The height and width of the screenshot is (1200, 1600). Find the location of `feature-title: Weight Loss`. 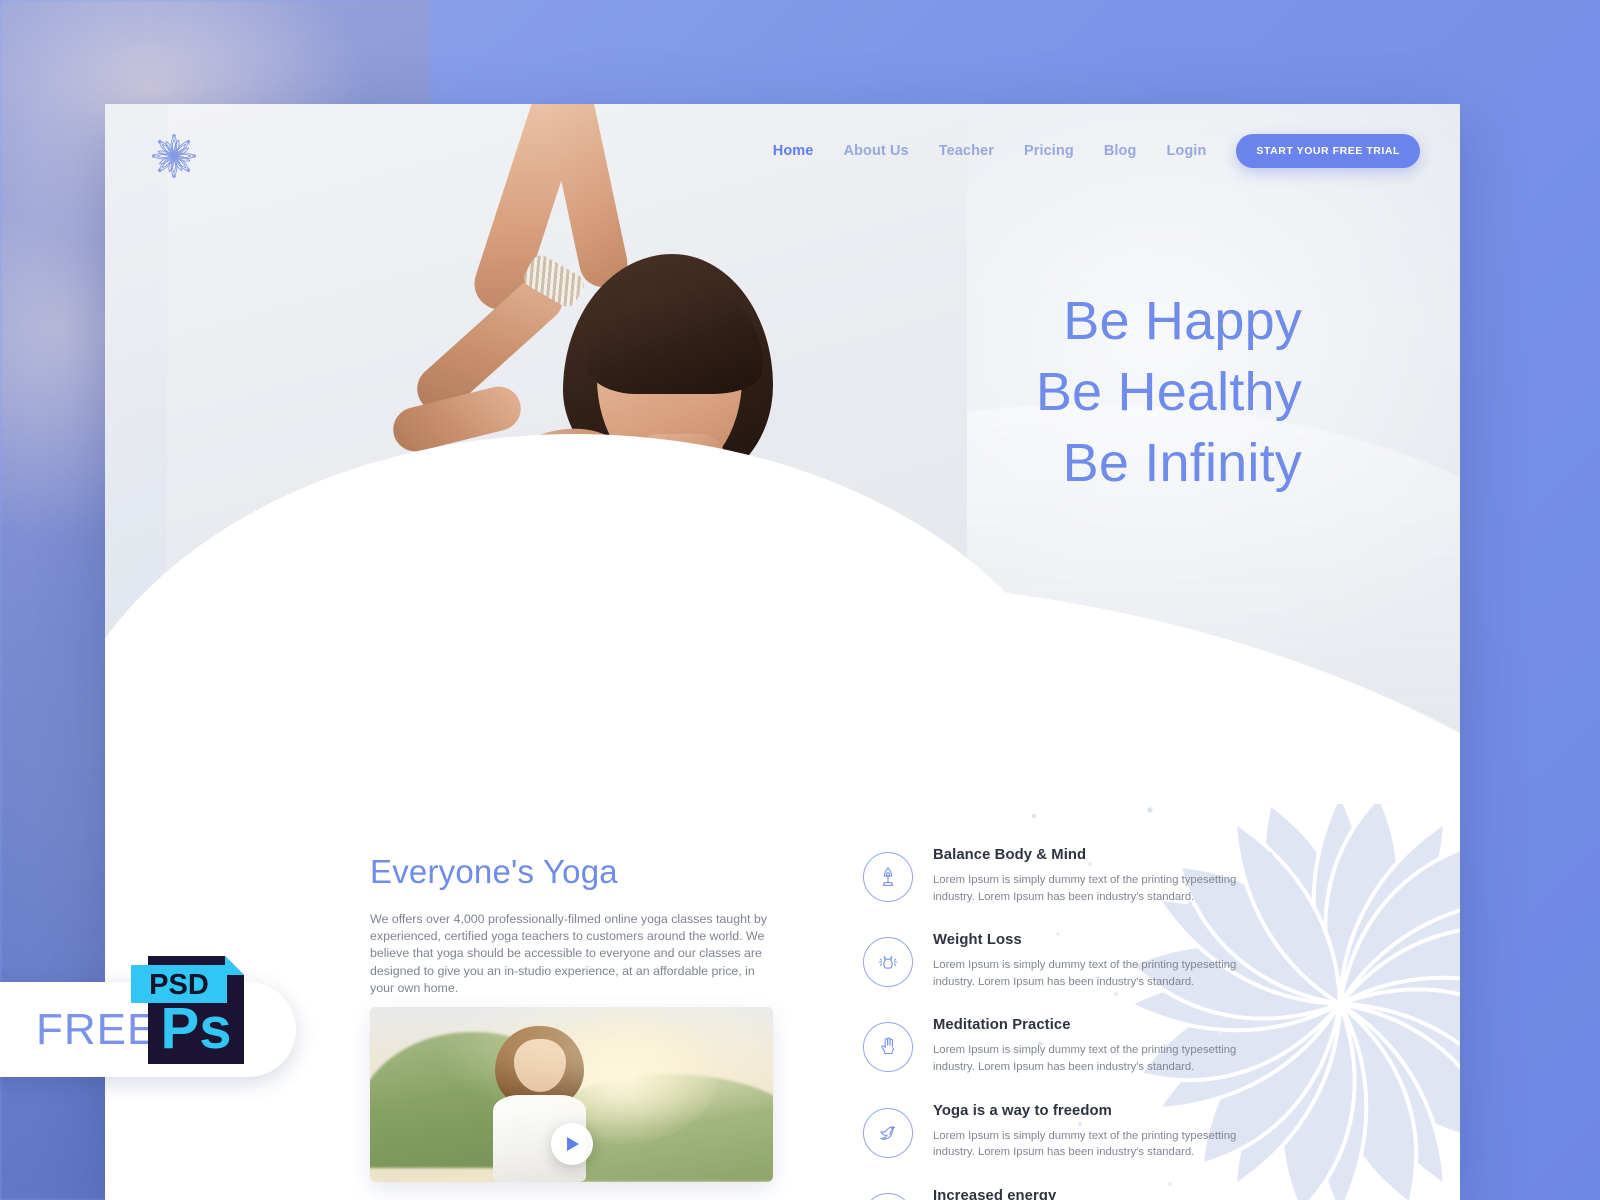

feature-title: Weight Loss is located at coordinates (977, 940).